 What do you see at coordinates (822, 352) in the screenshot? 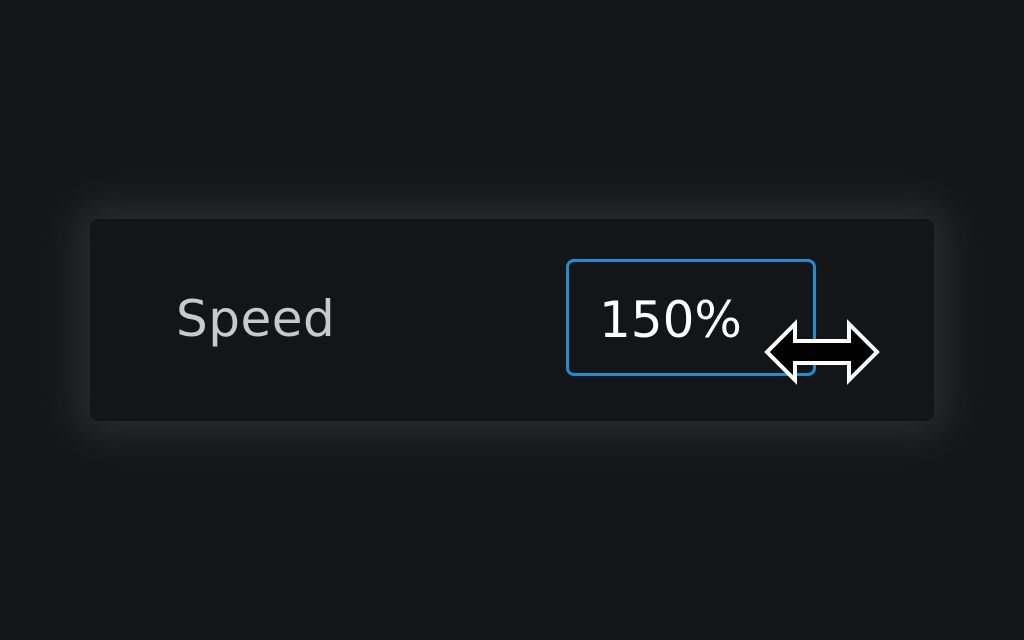
I see `horizontal-resize-cursor-icon` at bounding box center [822, 352].